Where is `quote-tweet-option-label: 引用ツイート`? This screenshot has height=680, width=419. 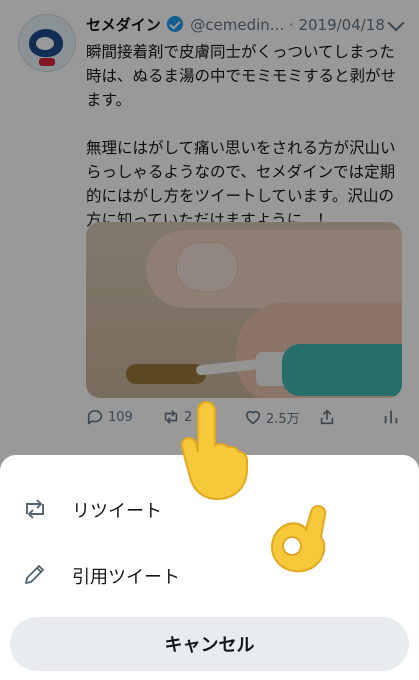 quote-tweet-option-label: 引用ツイート is located at coordinates (126, 577).